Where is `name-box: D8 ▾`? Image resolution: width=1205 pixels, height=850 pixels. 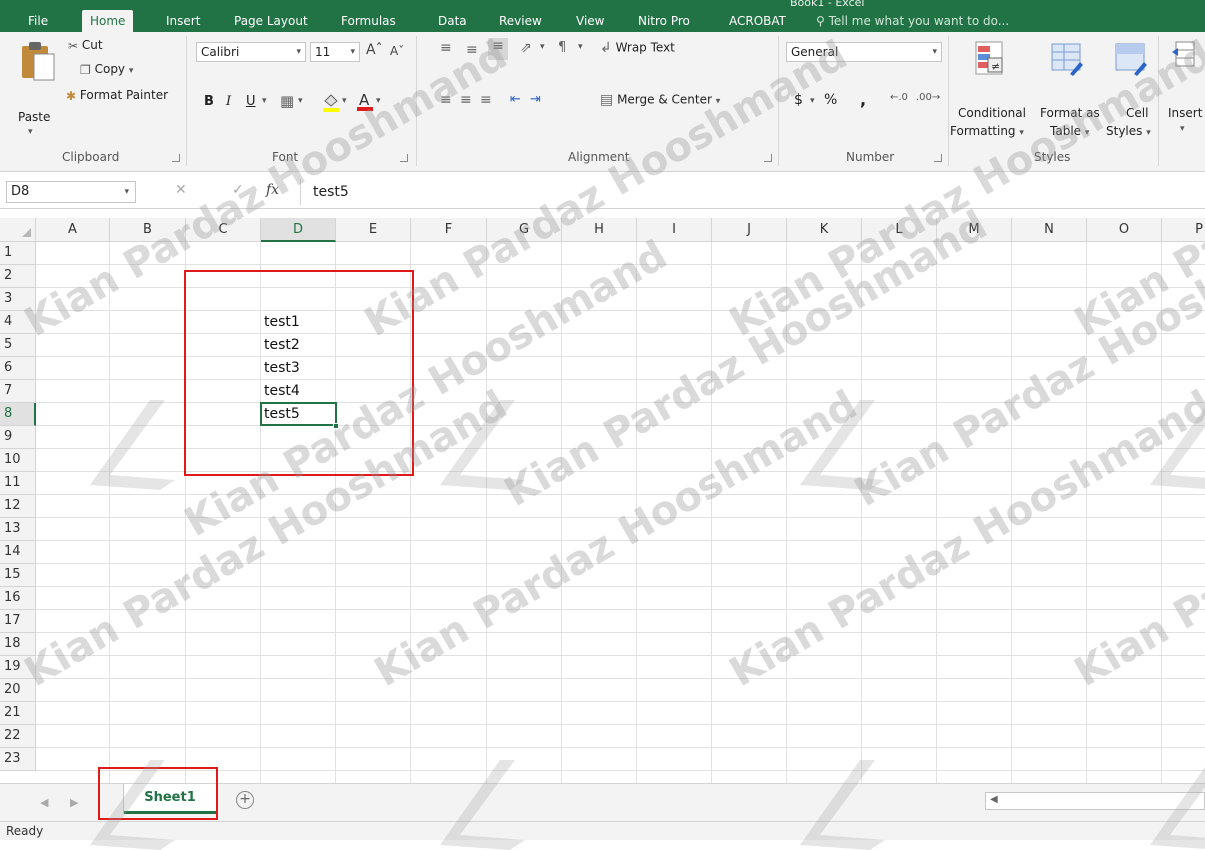
name-box: D8 ▾ is located at coordinates (71, 192).